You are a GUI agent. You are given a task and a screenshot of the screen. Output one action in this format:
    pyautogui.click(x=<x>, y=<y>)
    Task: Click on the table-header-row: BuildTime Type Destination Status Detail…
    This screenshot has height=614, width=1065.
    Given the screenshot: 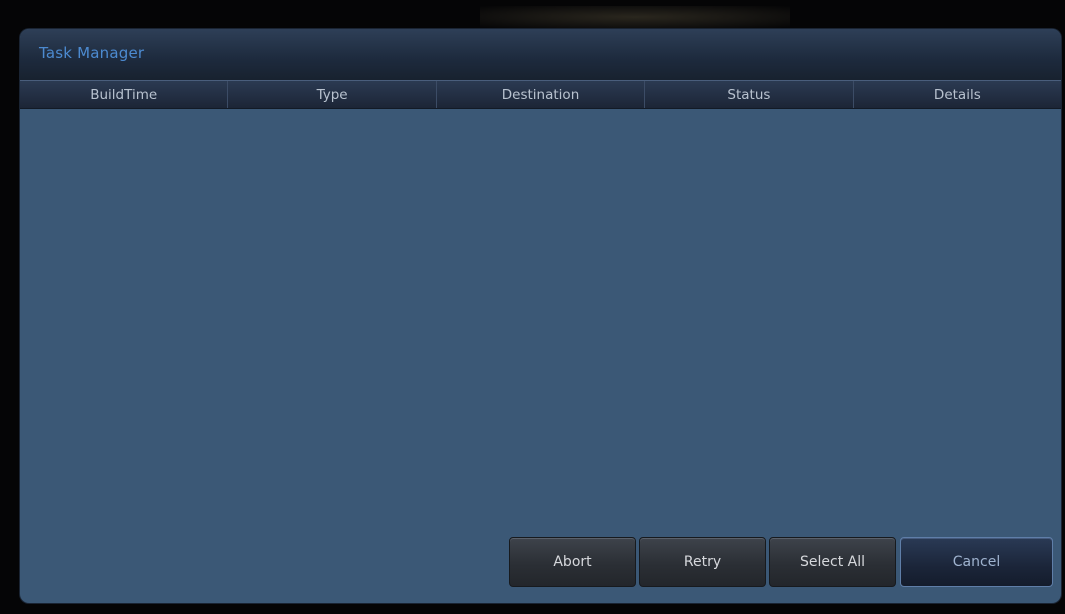 What is the action you would take?
    pyautogui.click(x=540, y=94)
    